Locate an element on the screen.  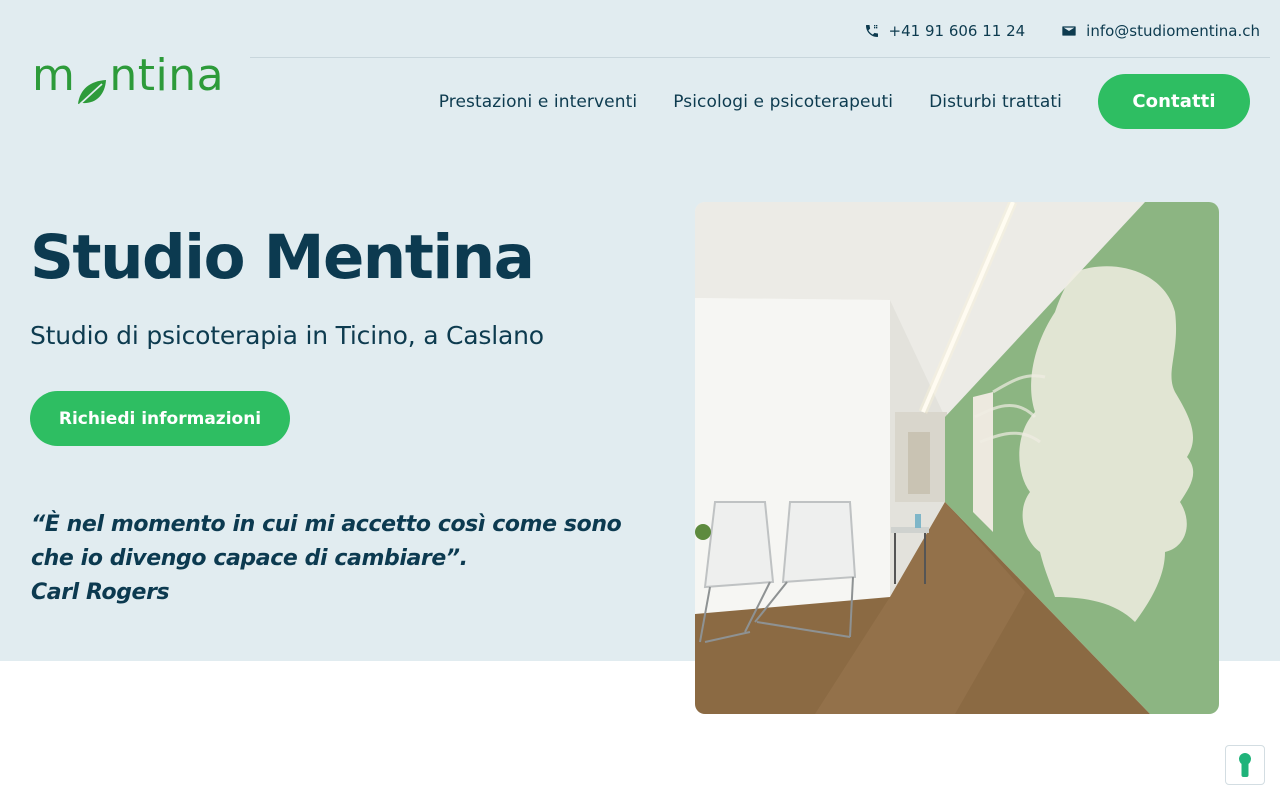
contact-bar: +41 91 606 11 24 info@studiomentina.ch is located at coordinates (1062, 31).